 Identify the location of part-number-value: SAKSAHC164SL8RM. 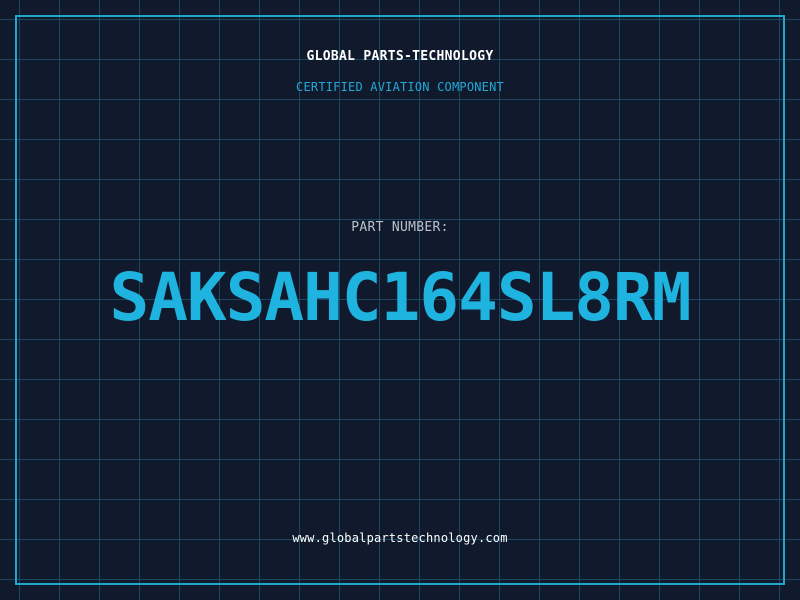
(400, 297).